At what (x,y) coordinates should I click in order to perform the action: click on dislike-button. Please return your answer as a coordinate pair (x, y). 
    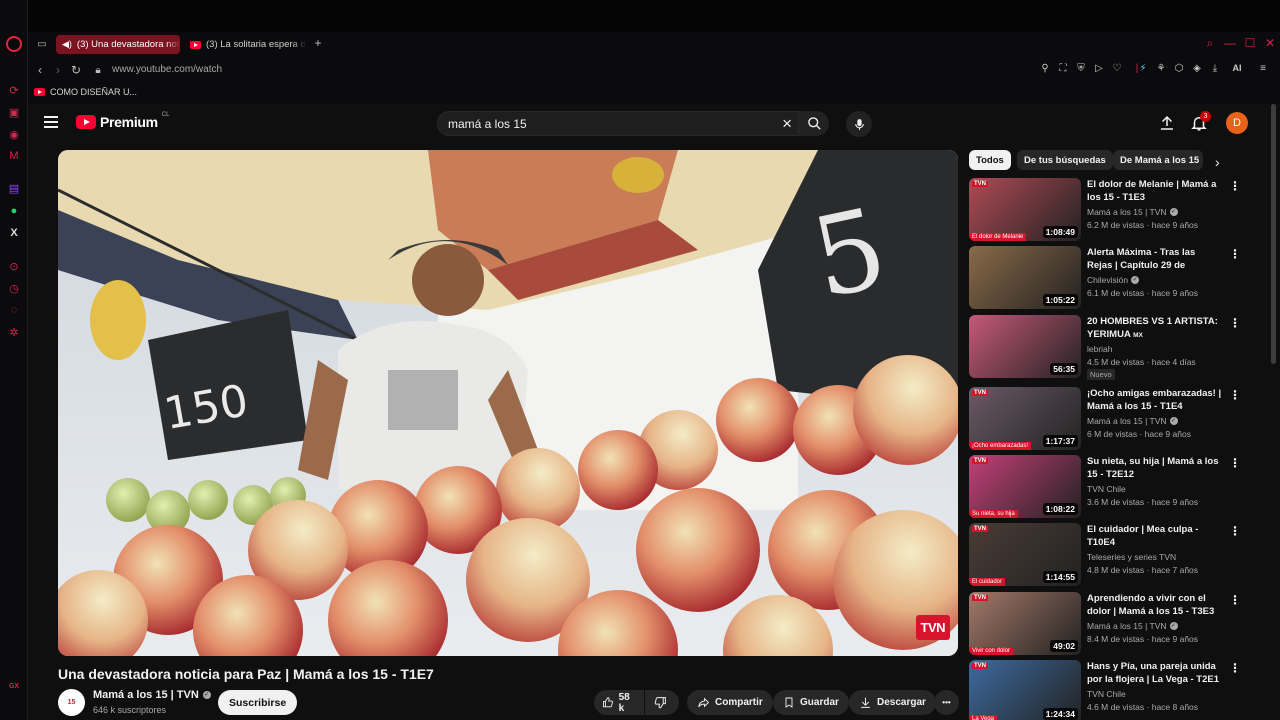
    Looking at the image, I should click on (662, 702).